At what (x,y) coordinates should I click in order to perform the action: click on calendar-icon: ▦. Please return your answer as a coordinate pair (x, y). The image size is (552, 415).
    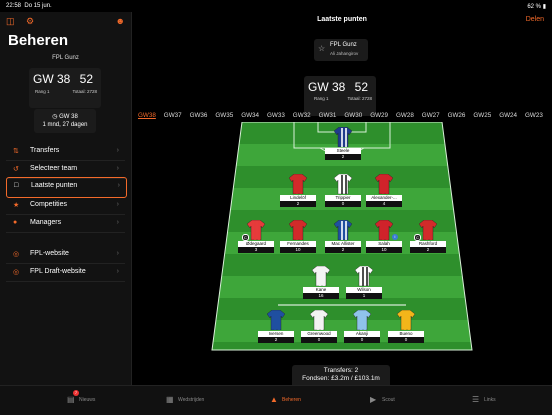
    Looking at the image, I should click on (170, 399).